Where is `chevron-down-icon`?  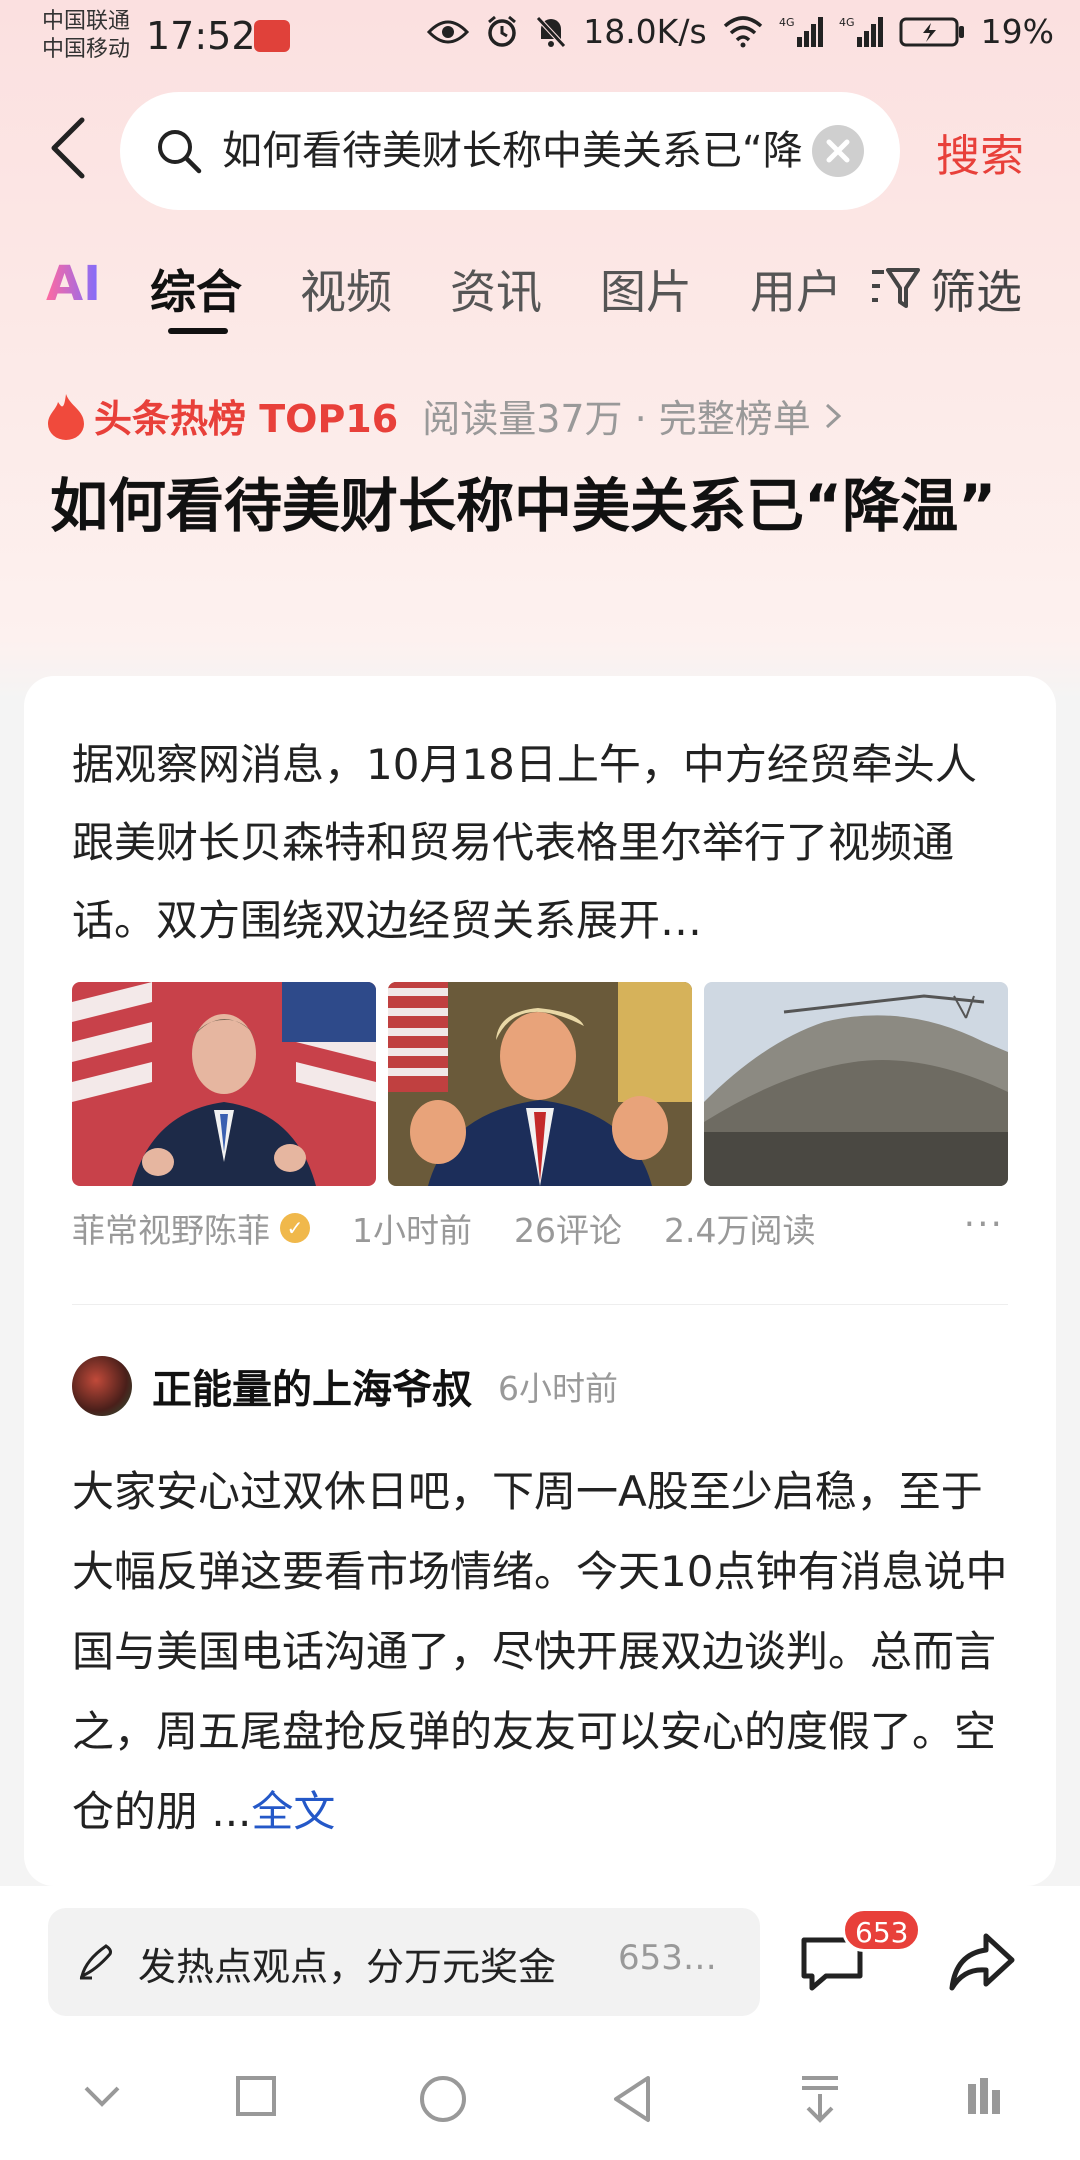
chevron-down-icon is located at coordinates (102, 2096).